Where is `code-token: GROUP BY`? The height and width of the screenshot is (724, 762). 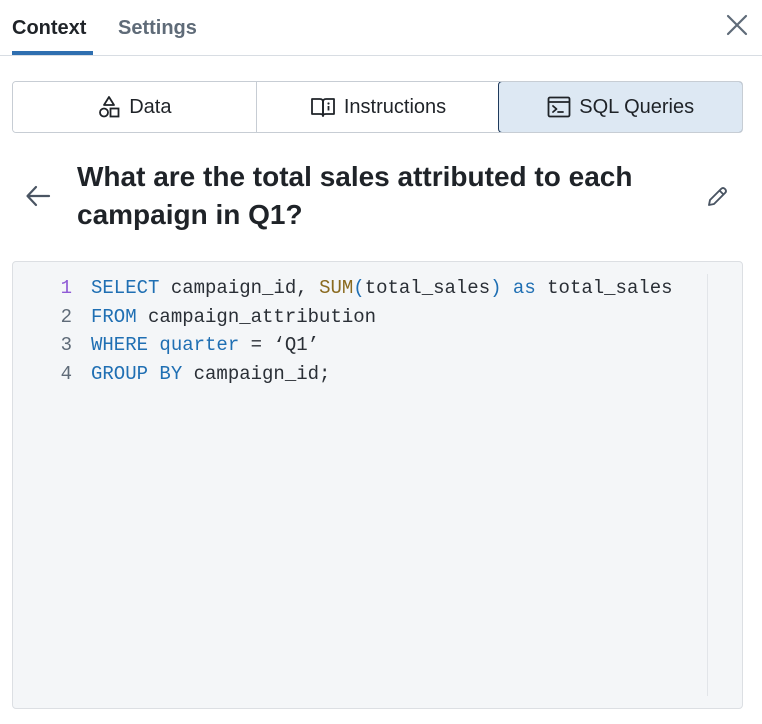 code-token: GROUP BY is located at coordinates (137, 374).